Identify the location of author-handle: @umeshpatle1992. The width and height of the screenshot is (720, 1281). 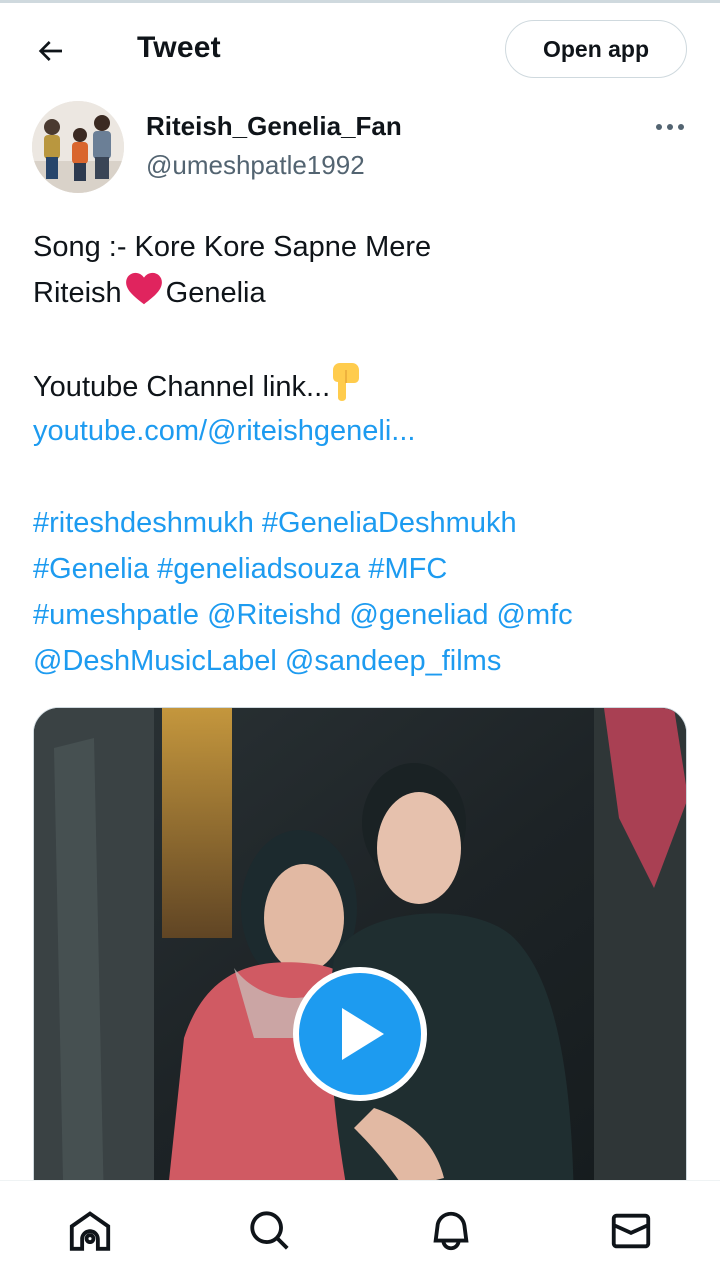
(255, 165).